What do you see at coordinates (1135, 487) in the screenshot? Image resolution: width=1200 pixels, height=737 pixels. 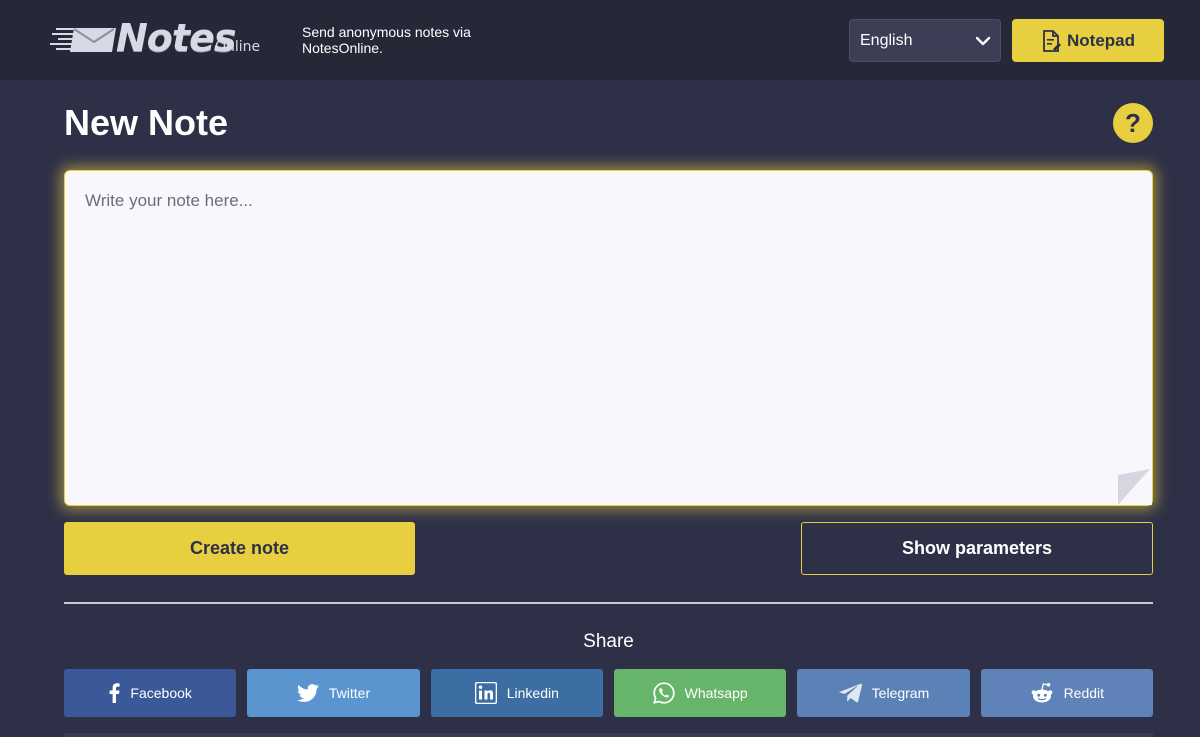 I see `resize-handle-icon` at bounding box center [1135, 487].